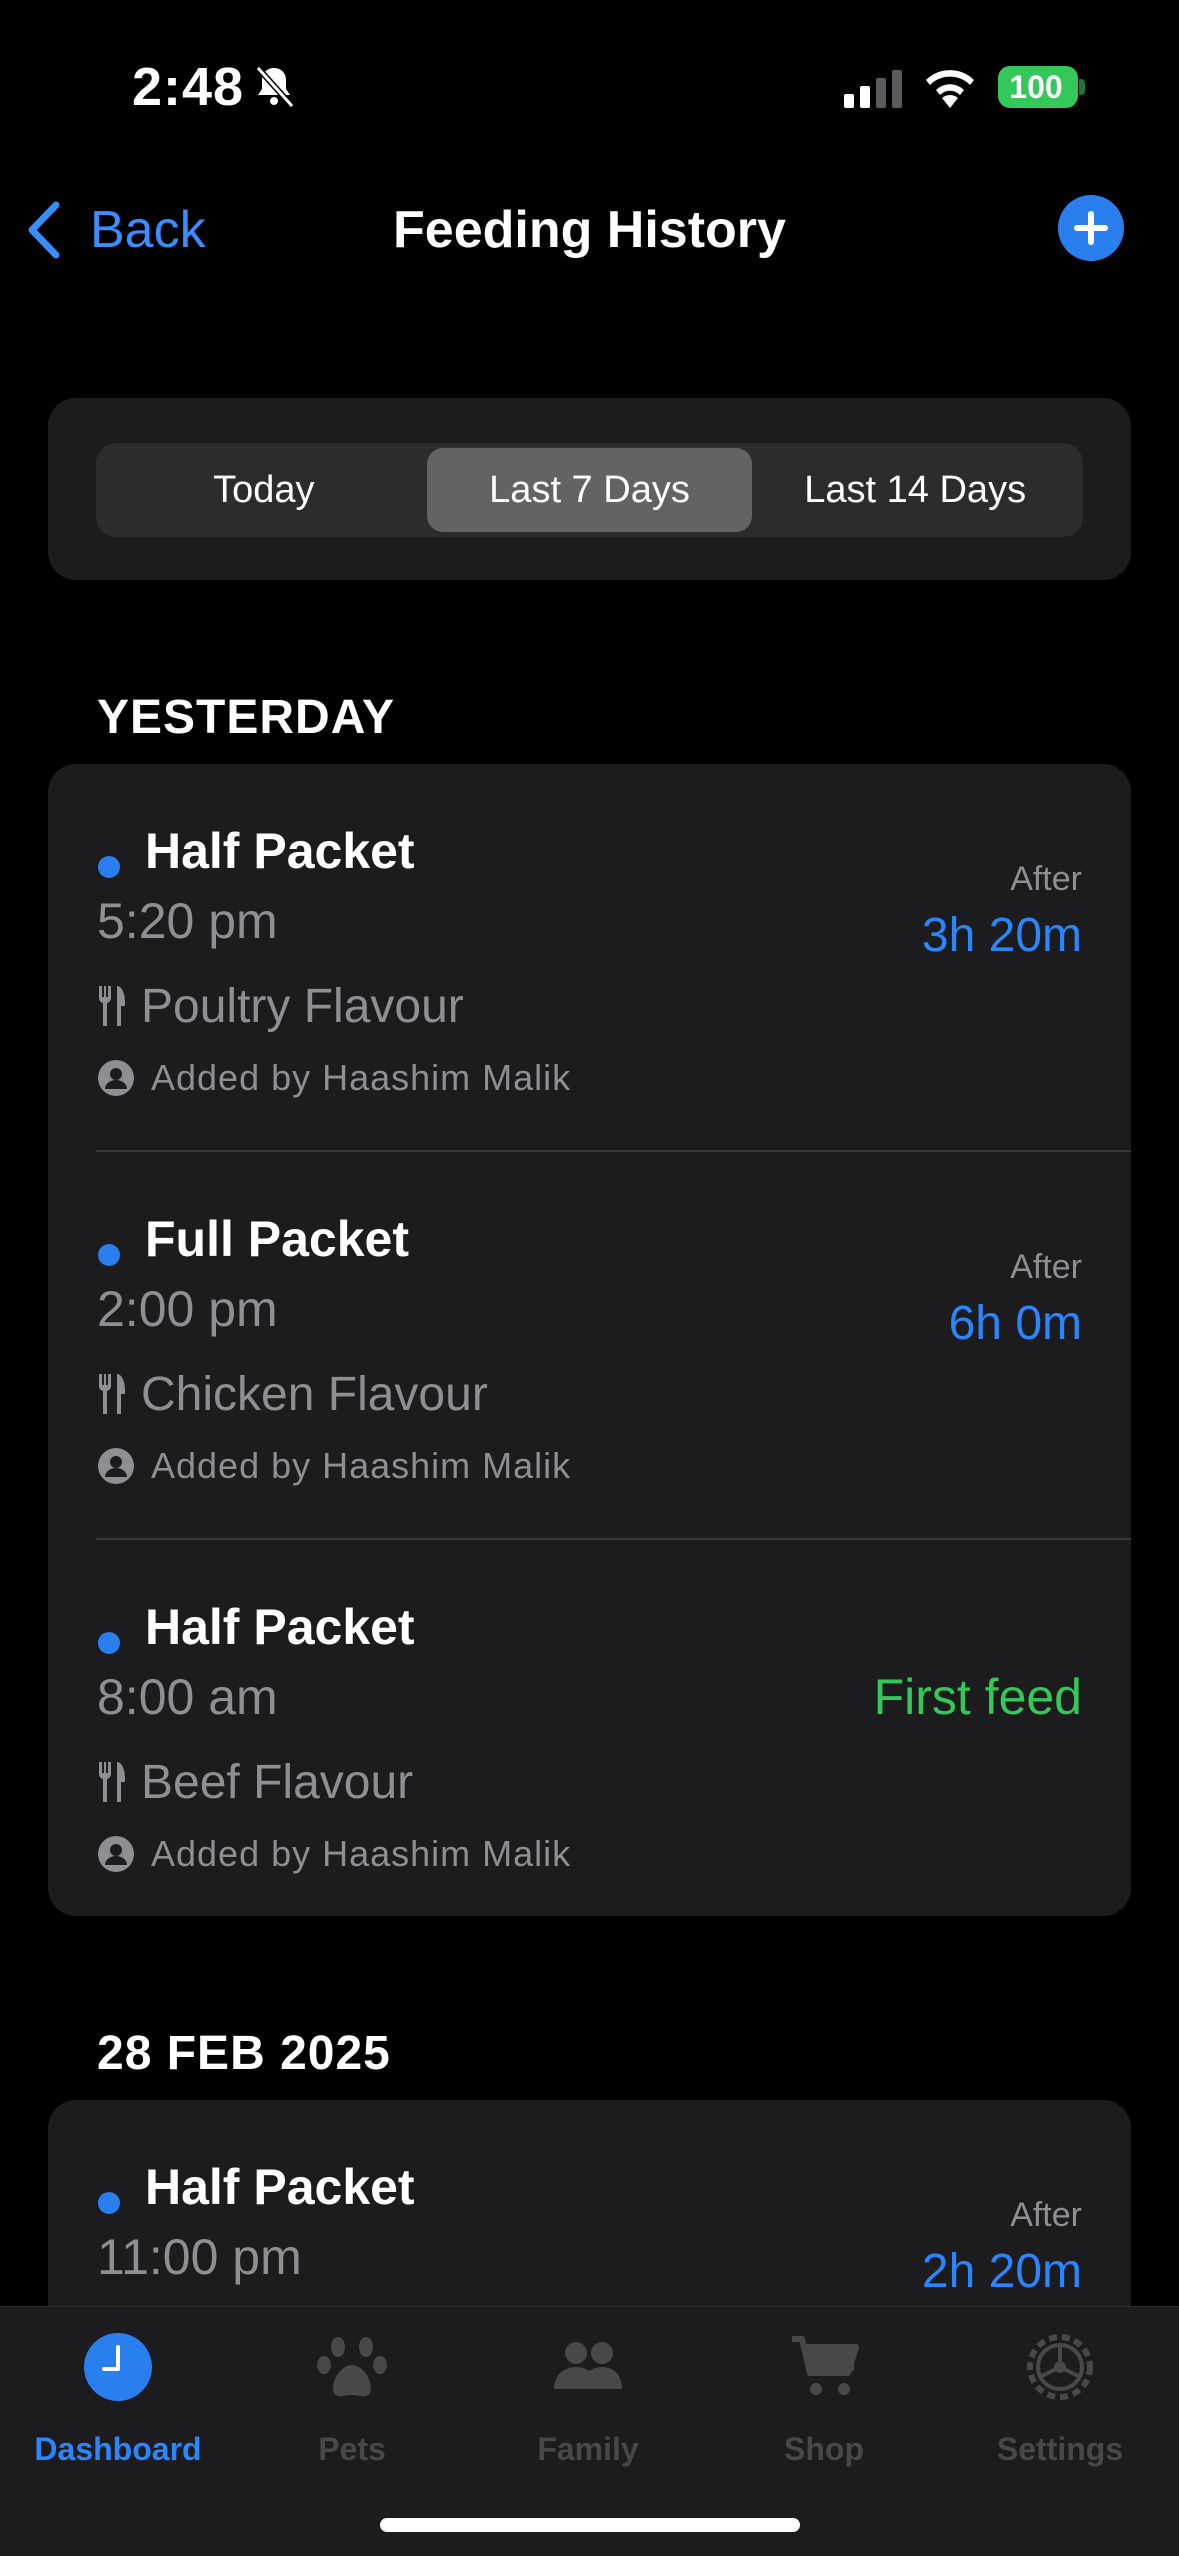  Describe the element at coordinates (1082, 87) in the screenshot. I see `battery-cap` at that location.